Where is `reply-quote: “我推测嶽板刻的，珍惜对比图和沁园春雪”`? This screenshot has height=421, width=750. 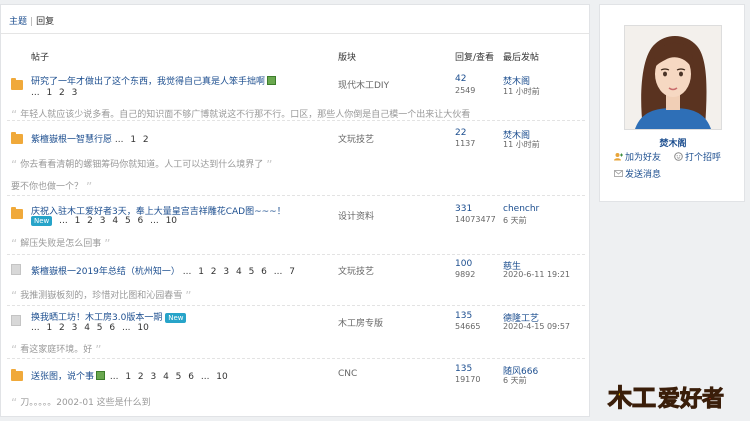
reply-quote: “我推测嶽板刻的，珍惜对比图和沁园春雪” is located at coordinates (101, 295).